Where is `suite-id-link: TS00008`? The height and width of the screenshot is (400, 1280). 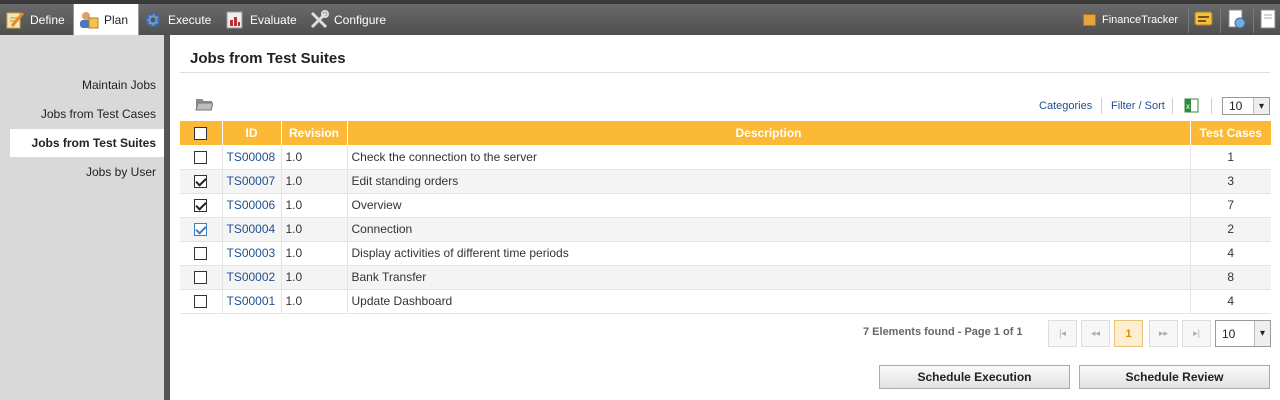 suite-id-link: TS00008 is located at coordinates (251, 157).